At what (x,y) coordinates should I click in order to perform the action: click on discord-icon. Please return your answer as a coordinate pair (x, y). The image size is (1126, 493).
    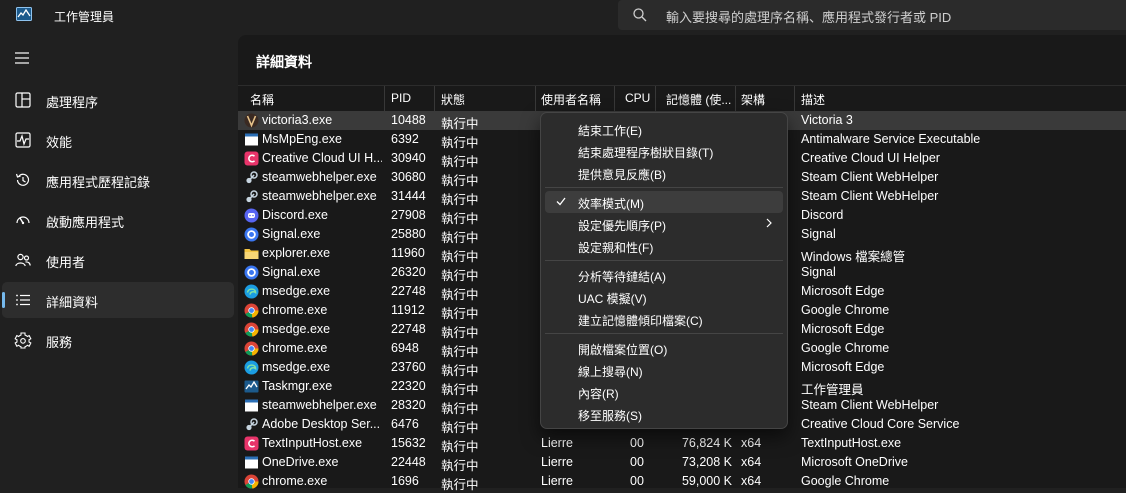
    Looking at the image, I should click on (251, 215).